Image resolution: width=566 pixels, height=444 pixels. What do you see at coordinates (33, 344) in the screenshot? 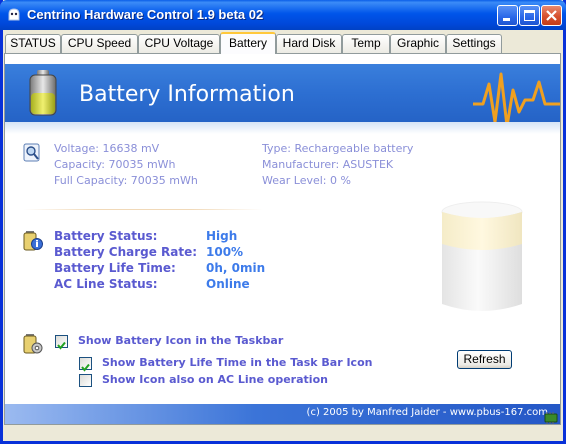
I see `battery-settings-icon` at bounding box center [33, 344].